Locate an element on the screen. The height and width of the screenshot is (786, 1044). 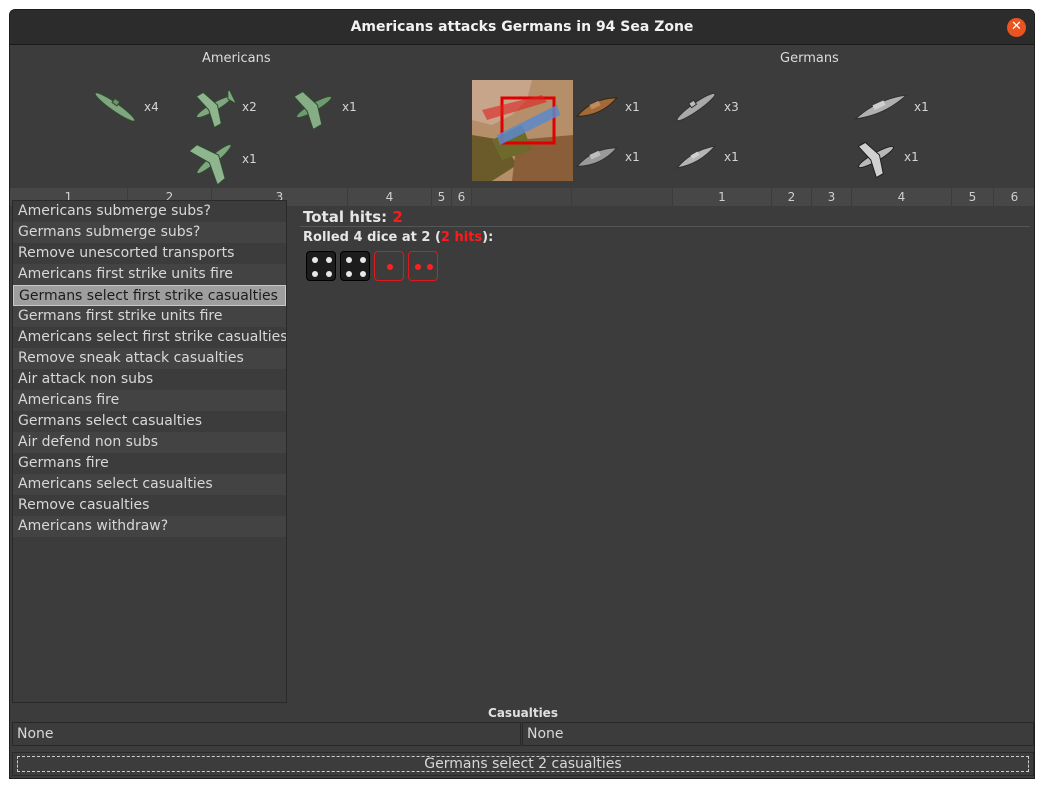
step-item: Remove casualties is located at coordinates (149, 505).